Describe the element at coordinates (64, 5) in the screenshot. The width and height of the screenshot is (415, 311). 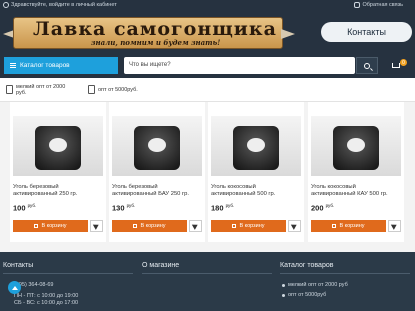
I see `login-text: Здравствуйте, войдите в личный кабинет` at that location.